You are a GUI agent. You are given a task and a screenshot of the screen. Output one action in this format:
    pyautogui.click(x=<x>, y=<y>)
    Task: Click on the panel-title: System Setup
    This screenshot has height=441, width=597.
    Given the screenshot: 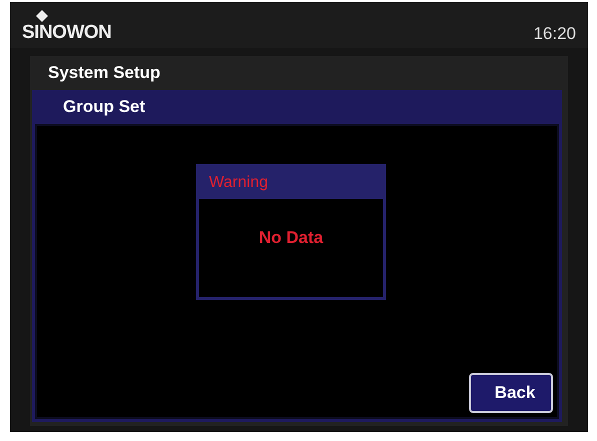 What is the action you would take?
    pyautogui.click(x=104, y=73)
    